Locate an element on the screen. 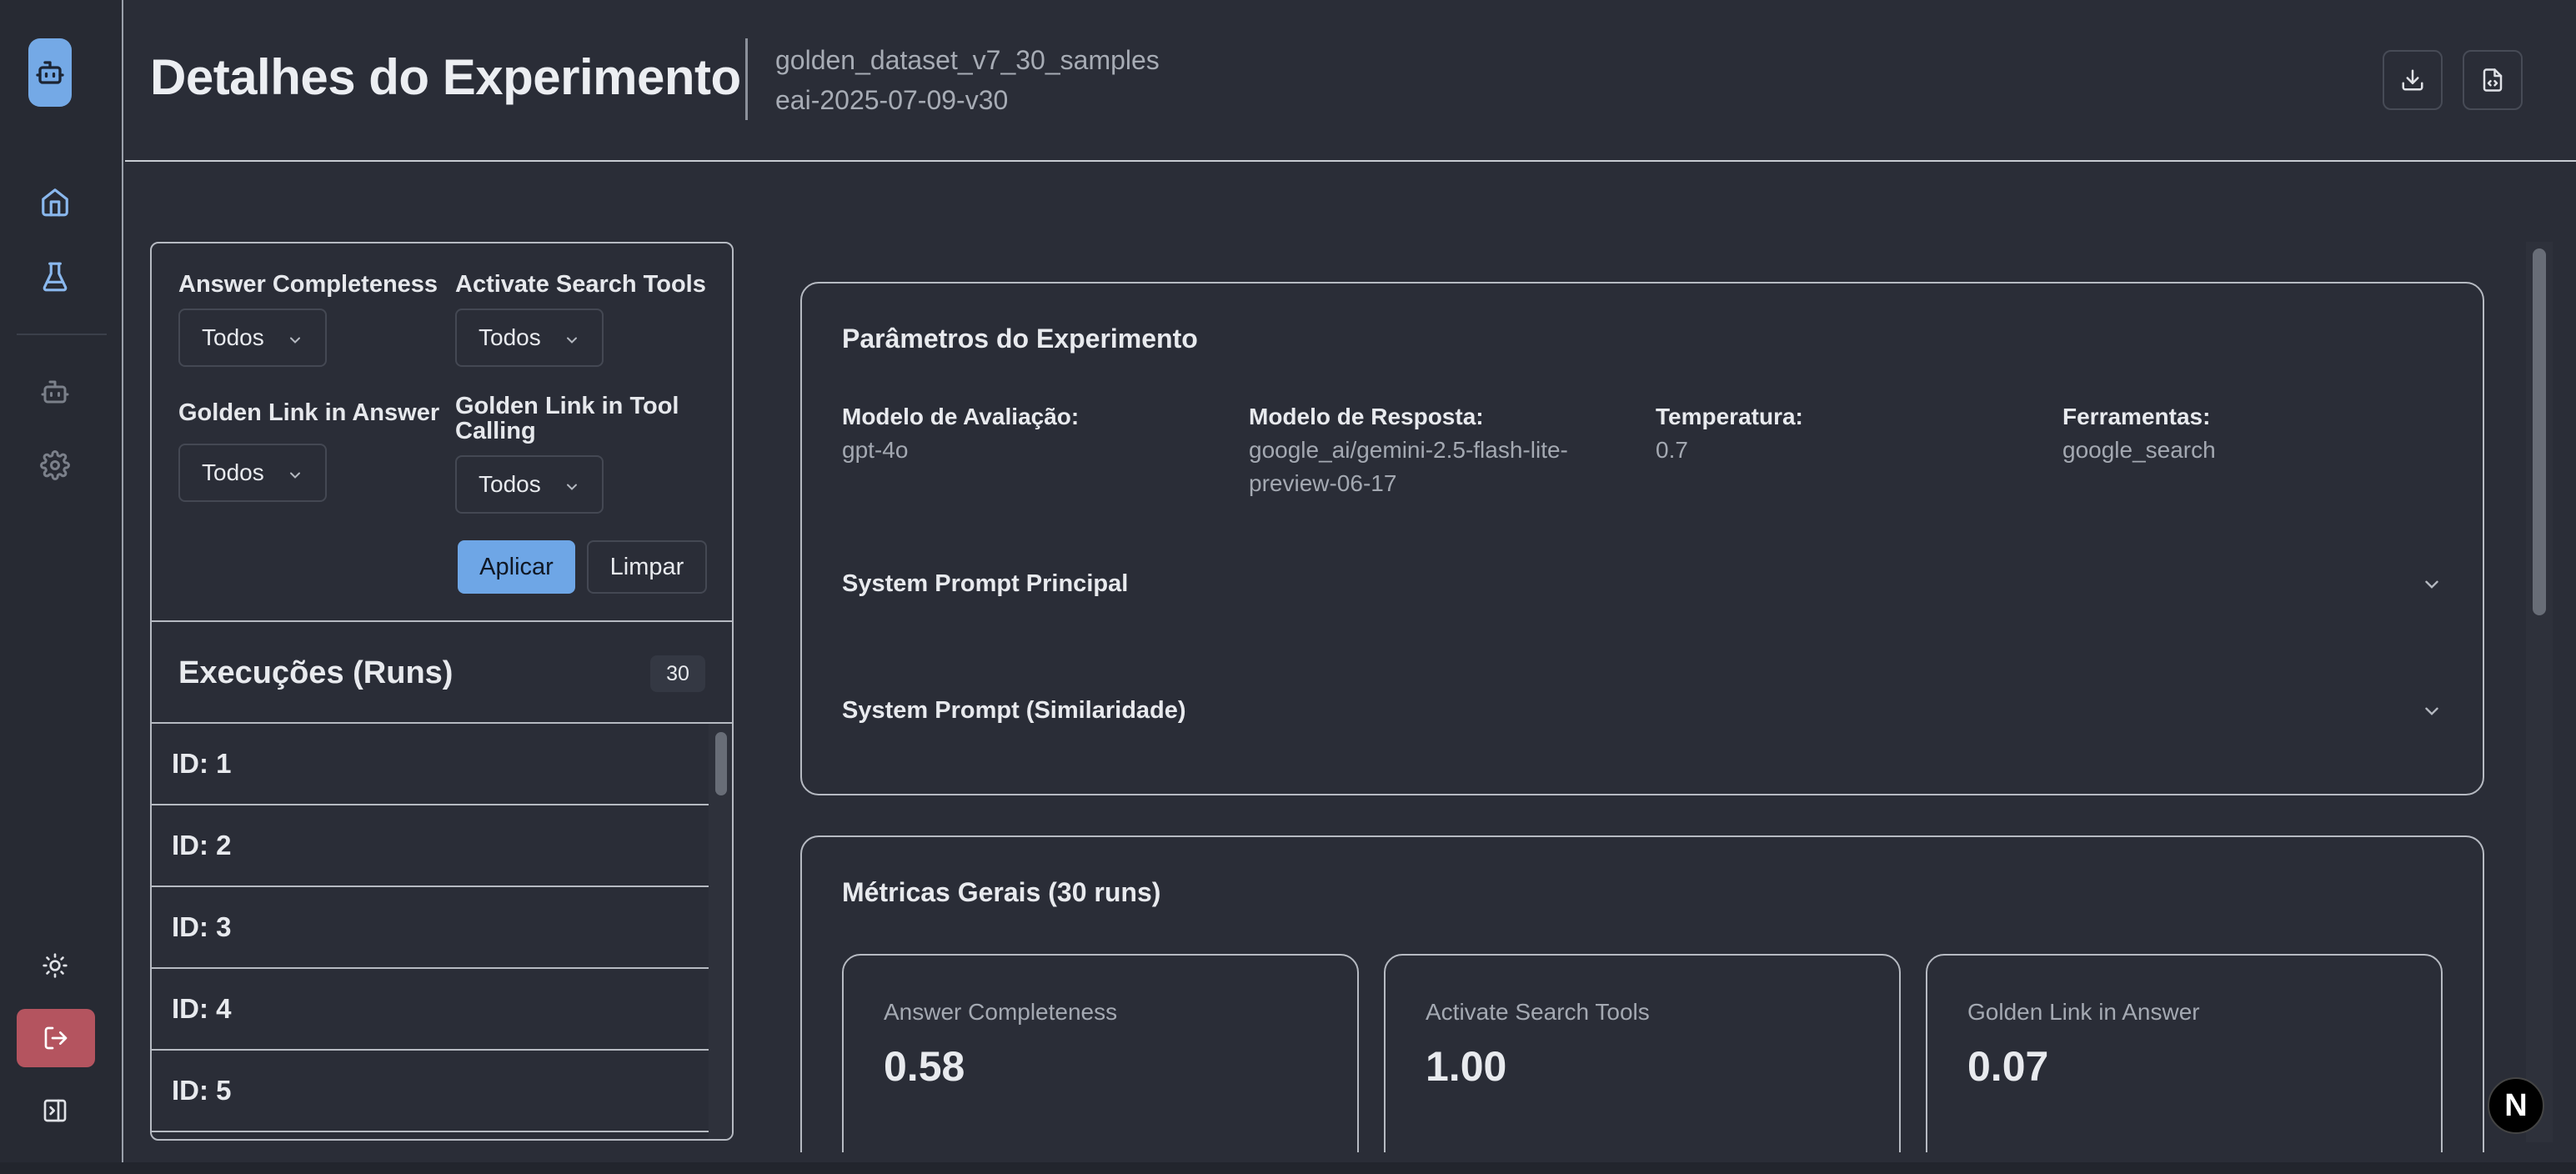 The height and width of the screenshot is (1174, 2576). response-model-label: Modelo de Resposta: is located at coordinates (1366, 417).